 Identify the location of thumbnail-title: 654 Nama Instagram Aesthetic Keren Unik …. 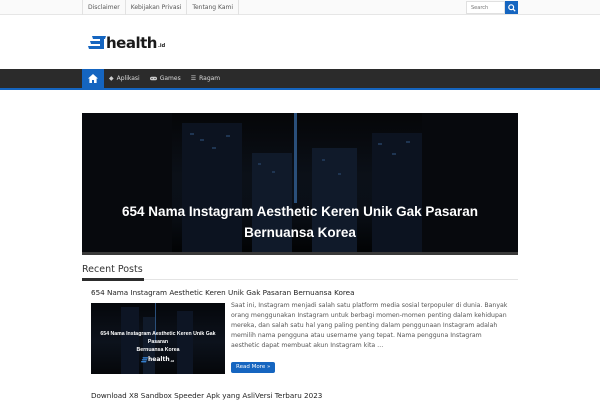
(158, 342).